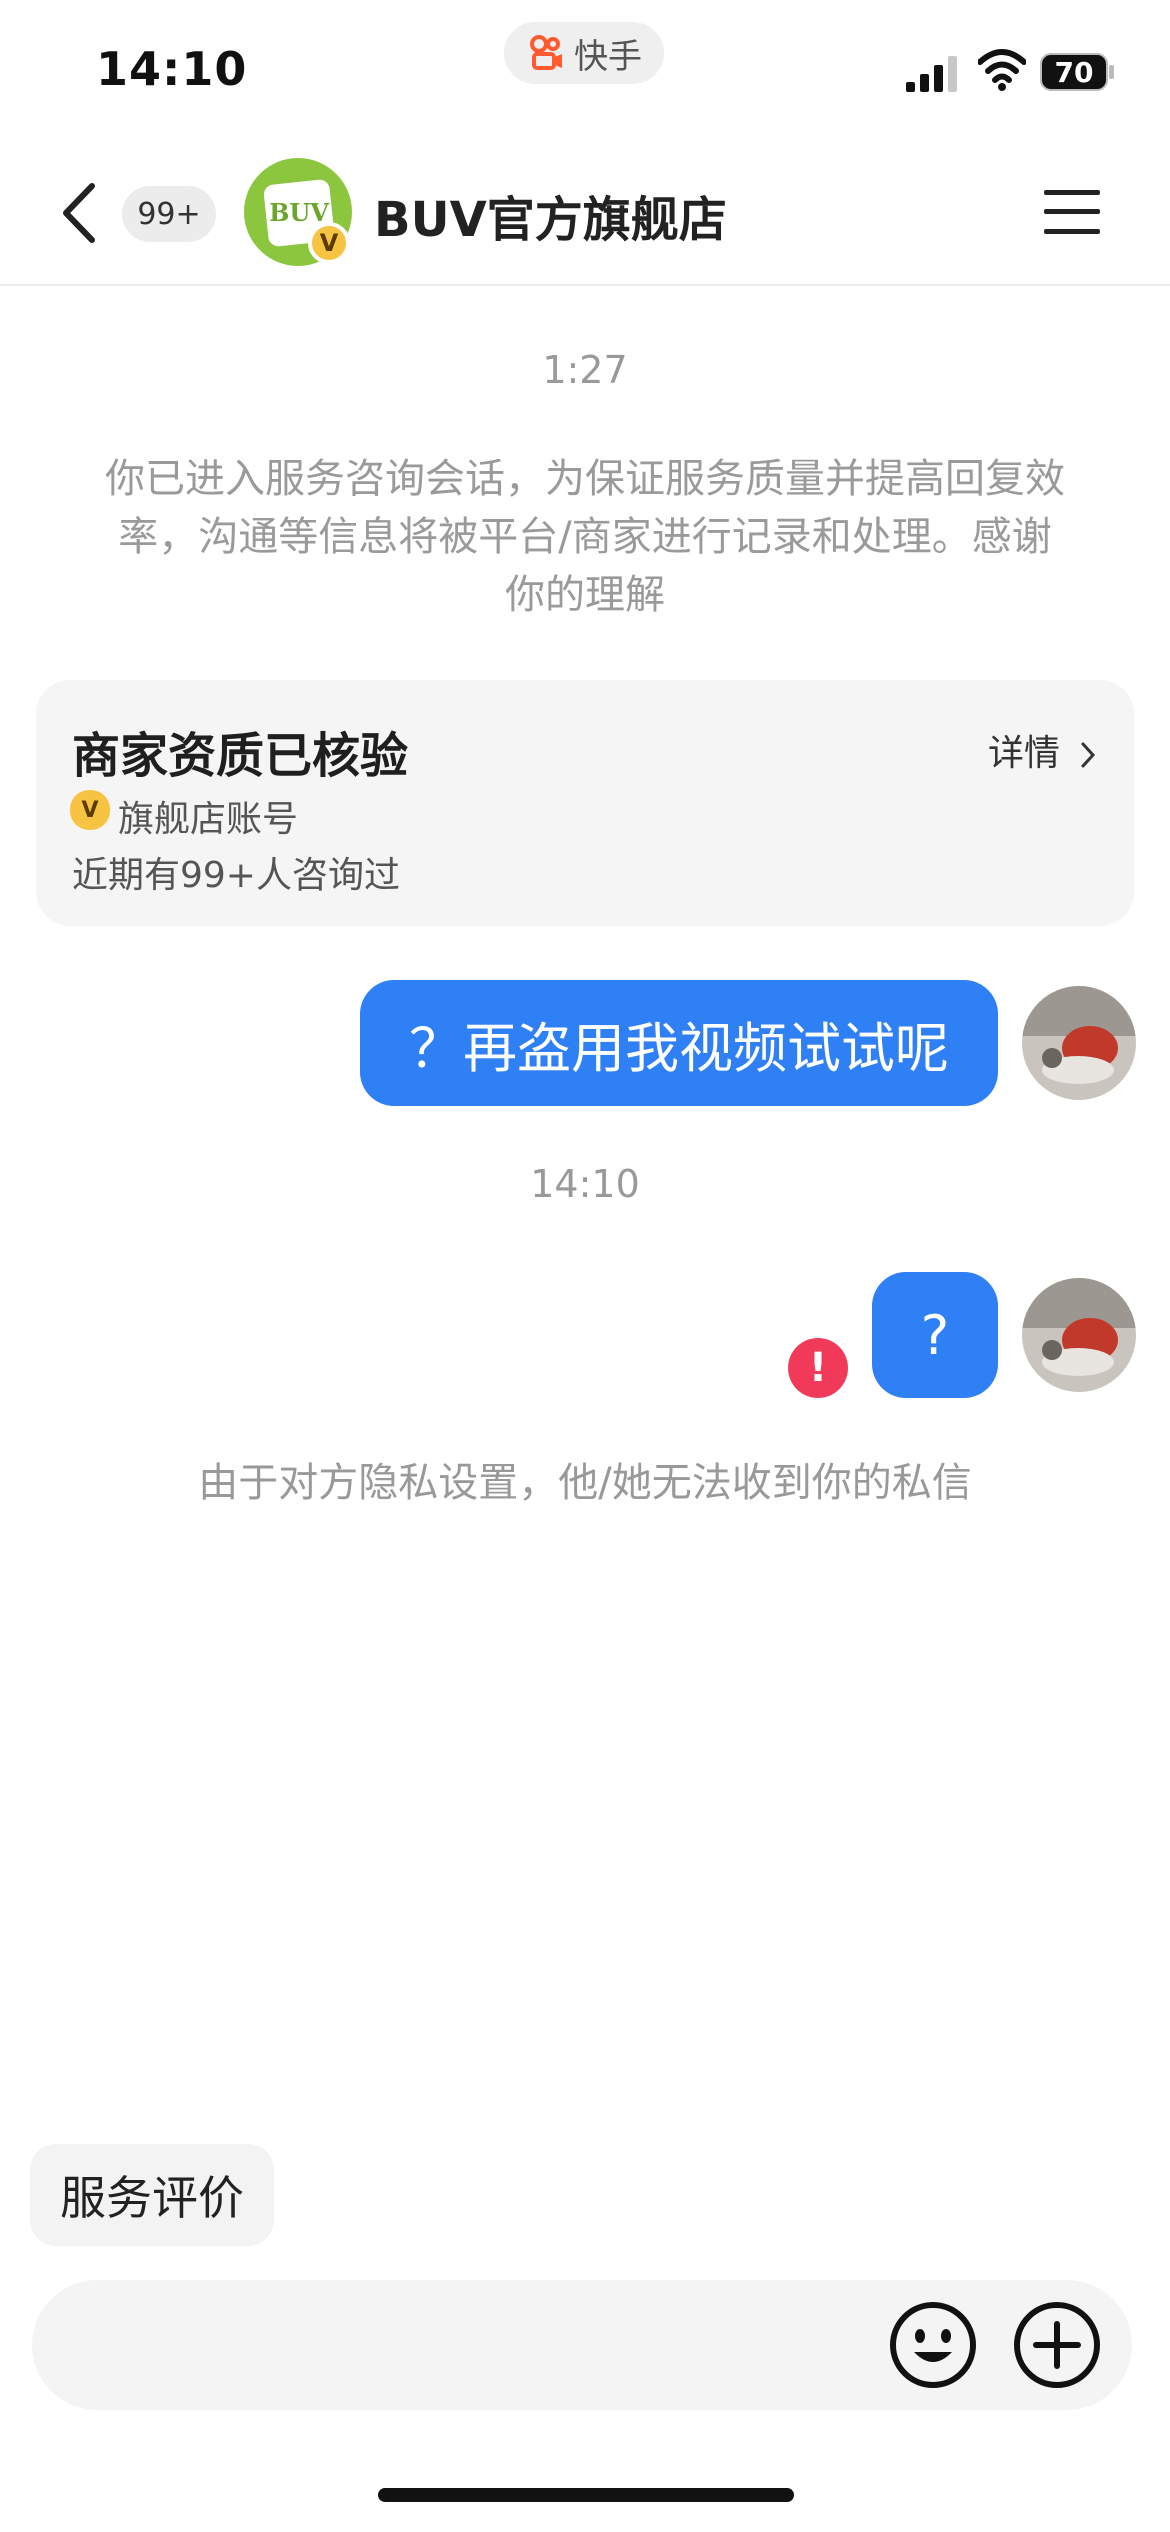 This screenshot has height=2532, width=1170. I want to click on card-title: 商家资质已核验, so click(240, 756).